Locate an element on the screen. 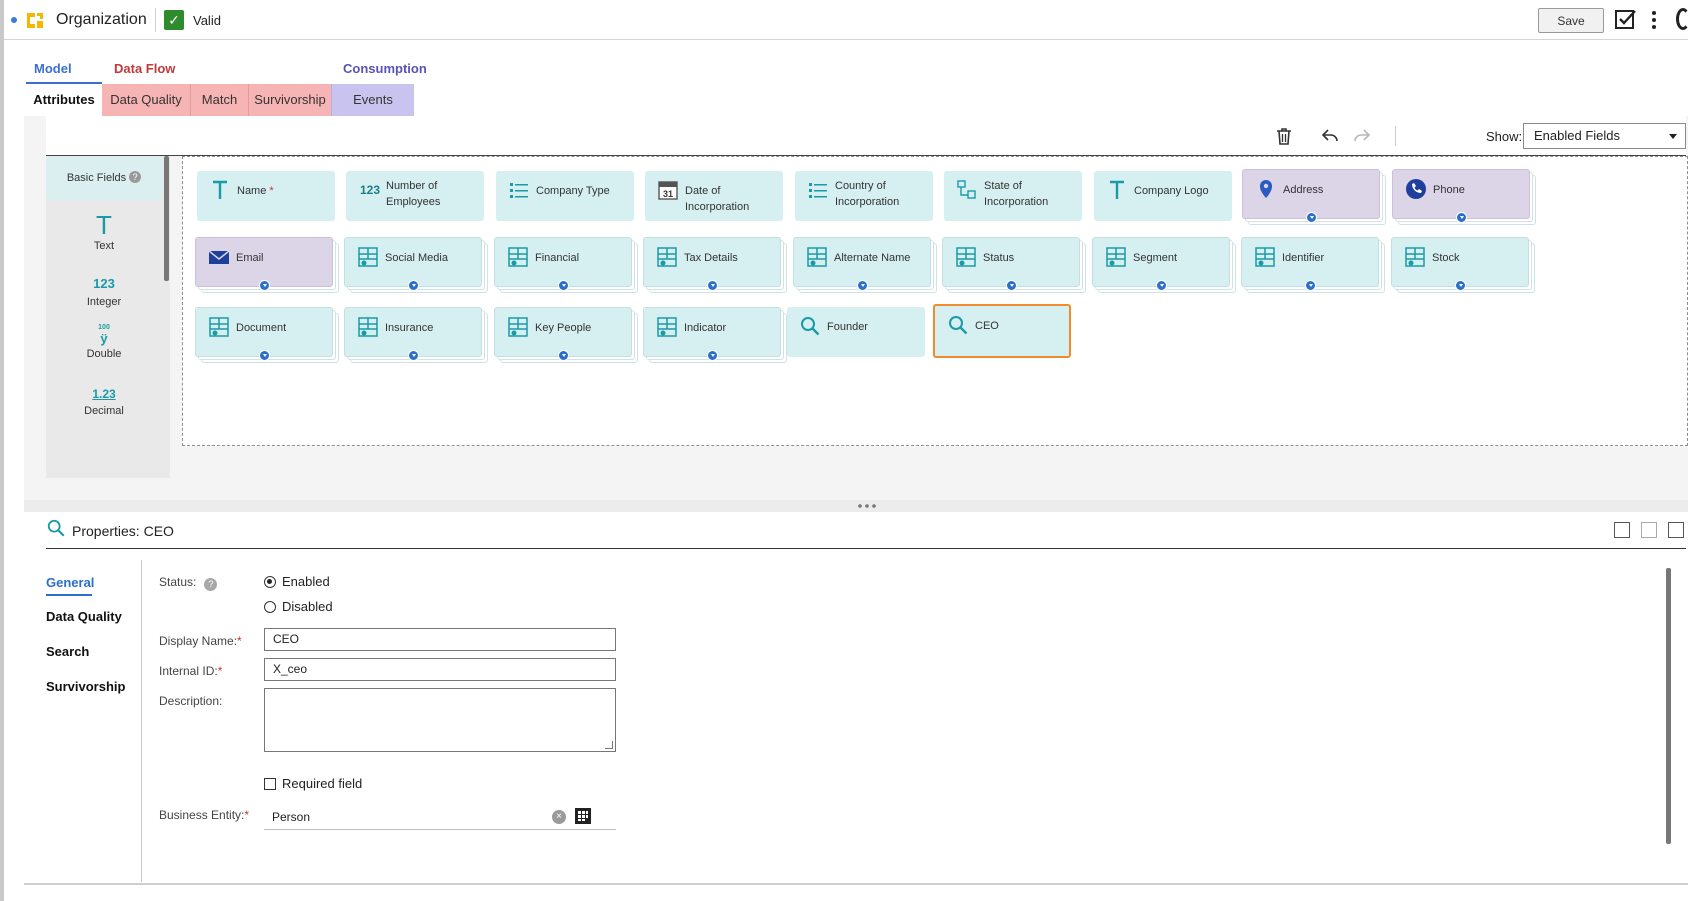  tab-group-consumption: Consumption is located at coordinates (385, 68).